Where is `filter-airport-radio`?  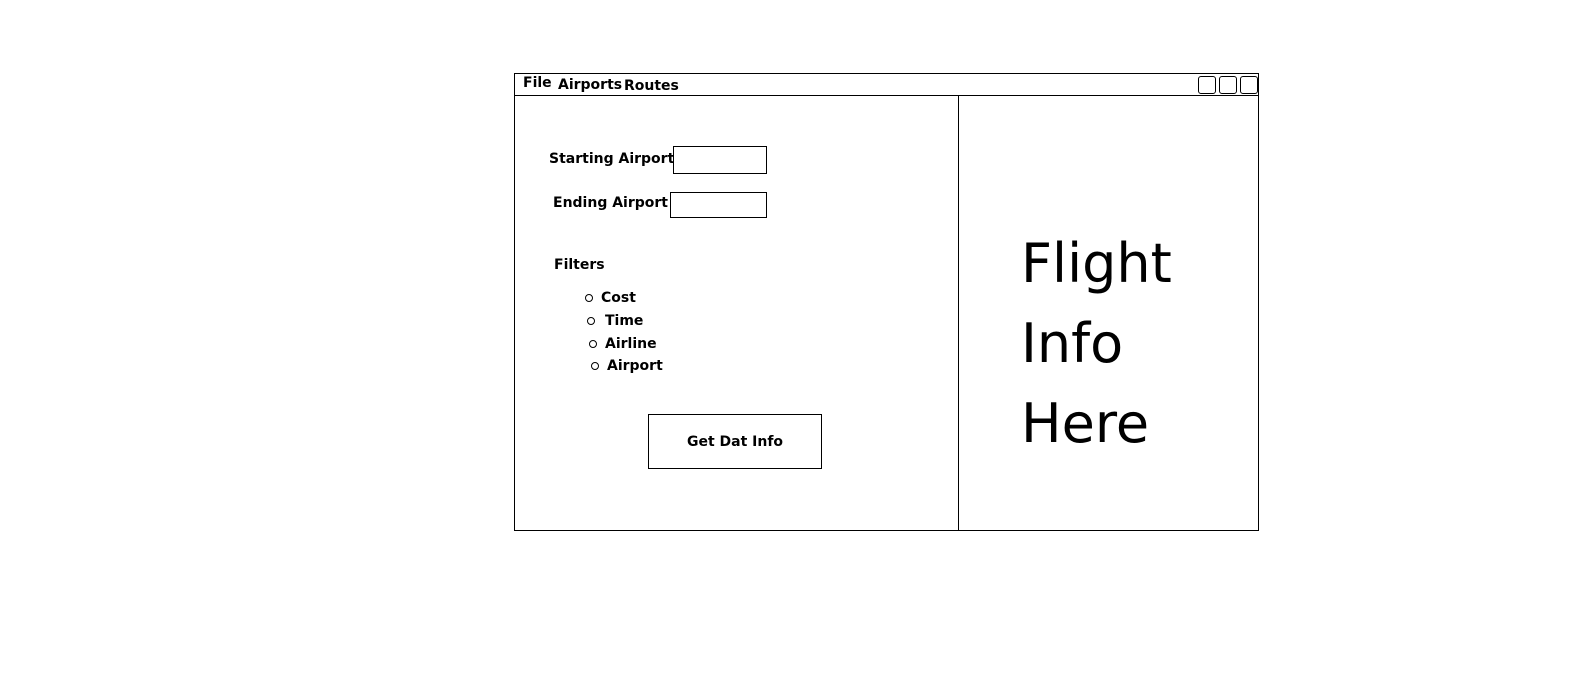
filter-airport-radio is located at coordinates (595, 366).